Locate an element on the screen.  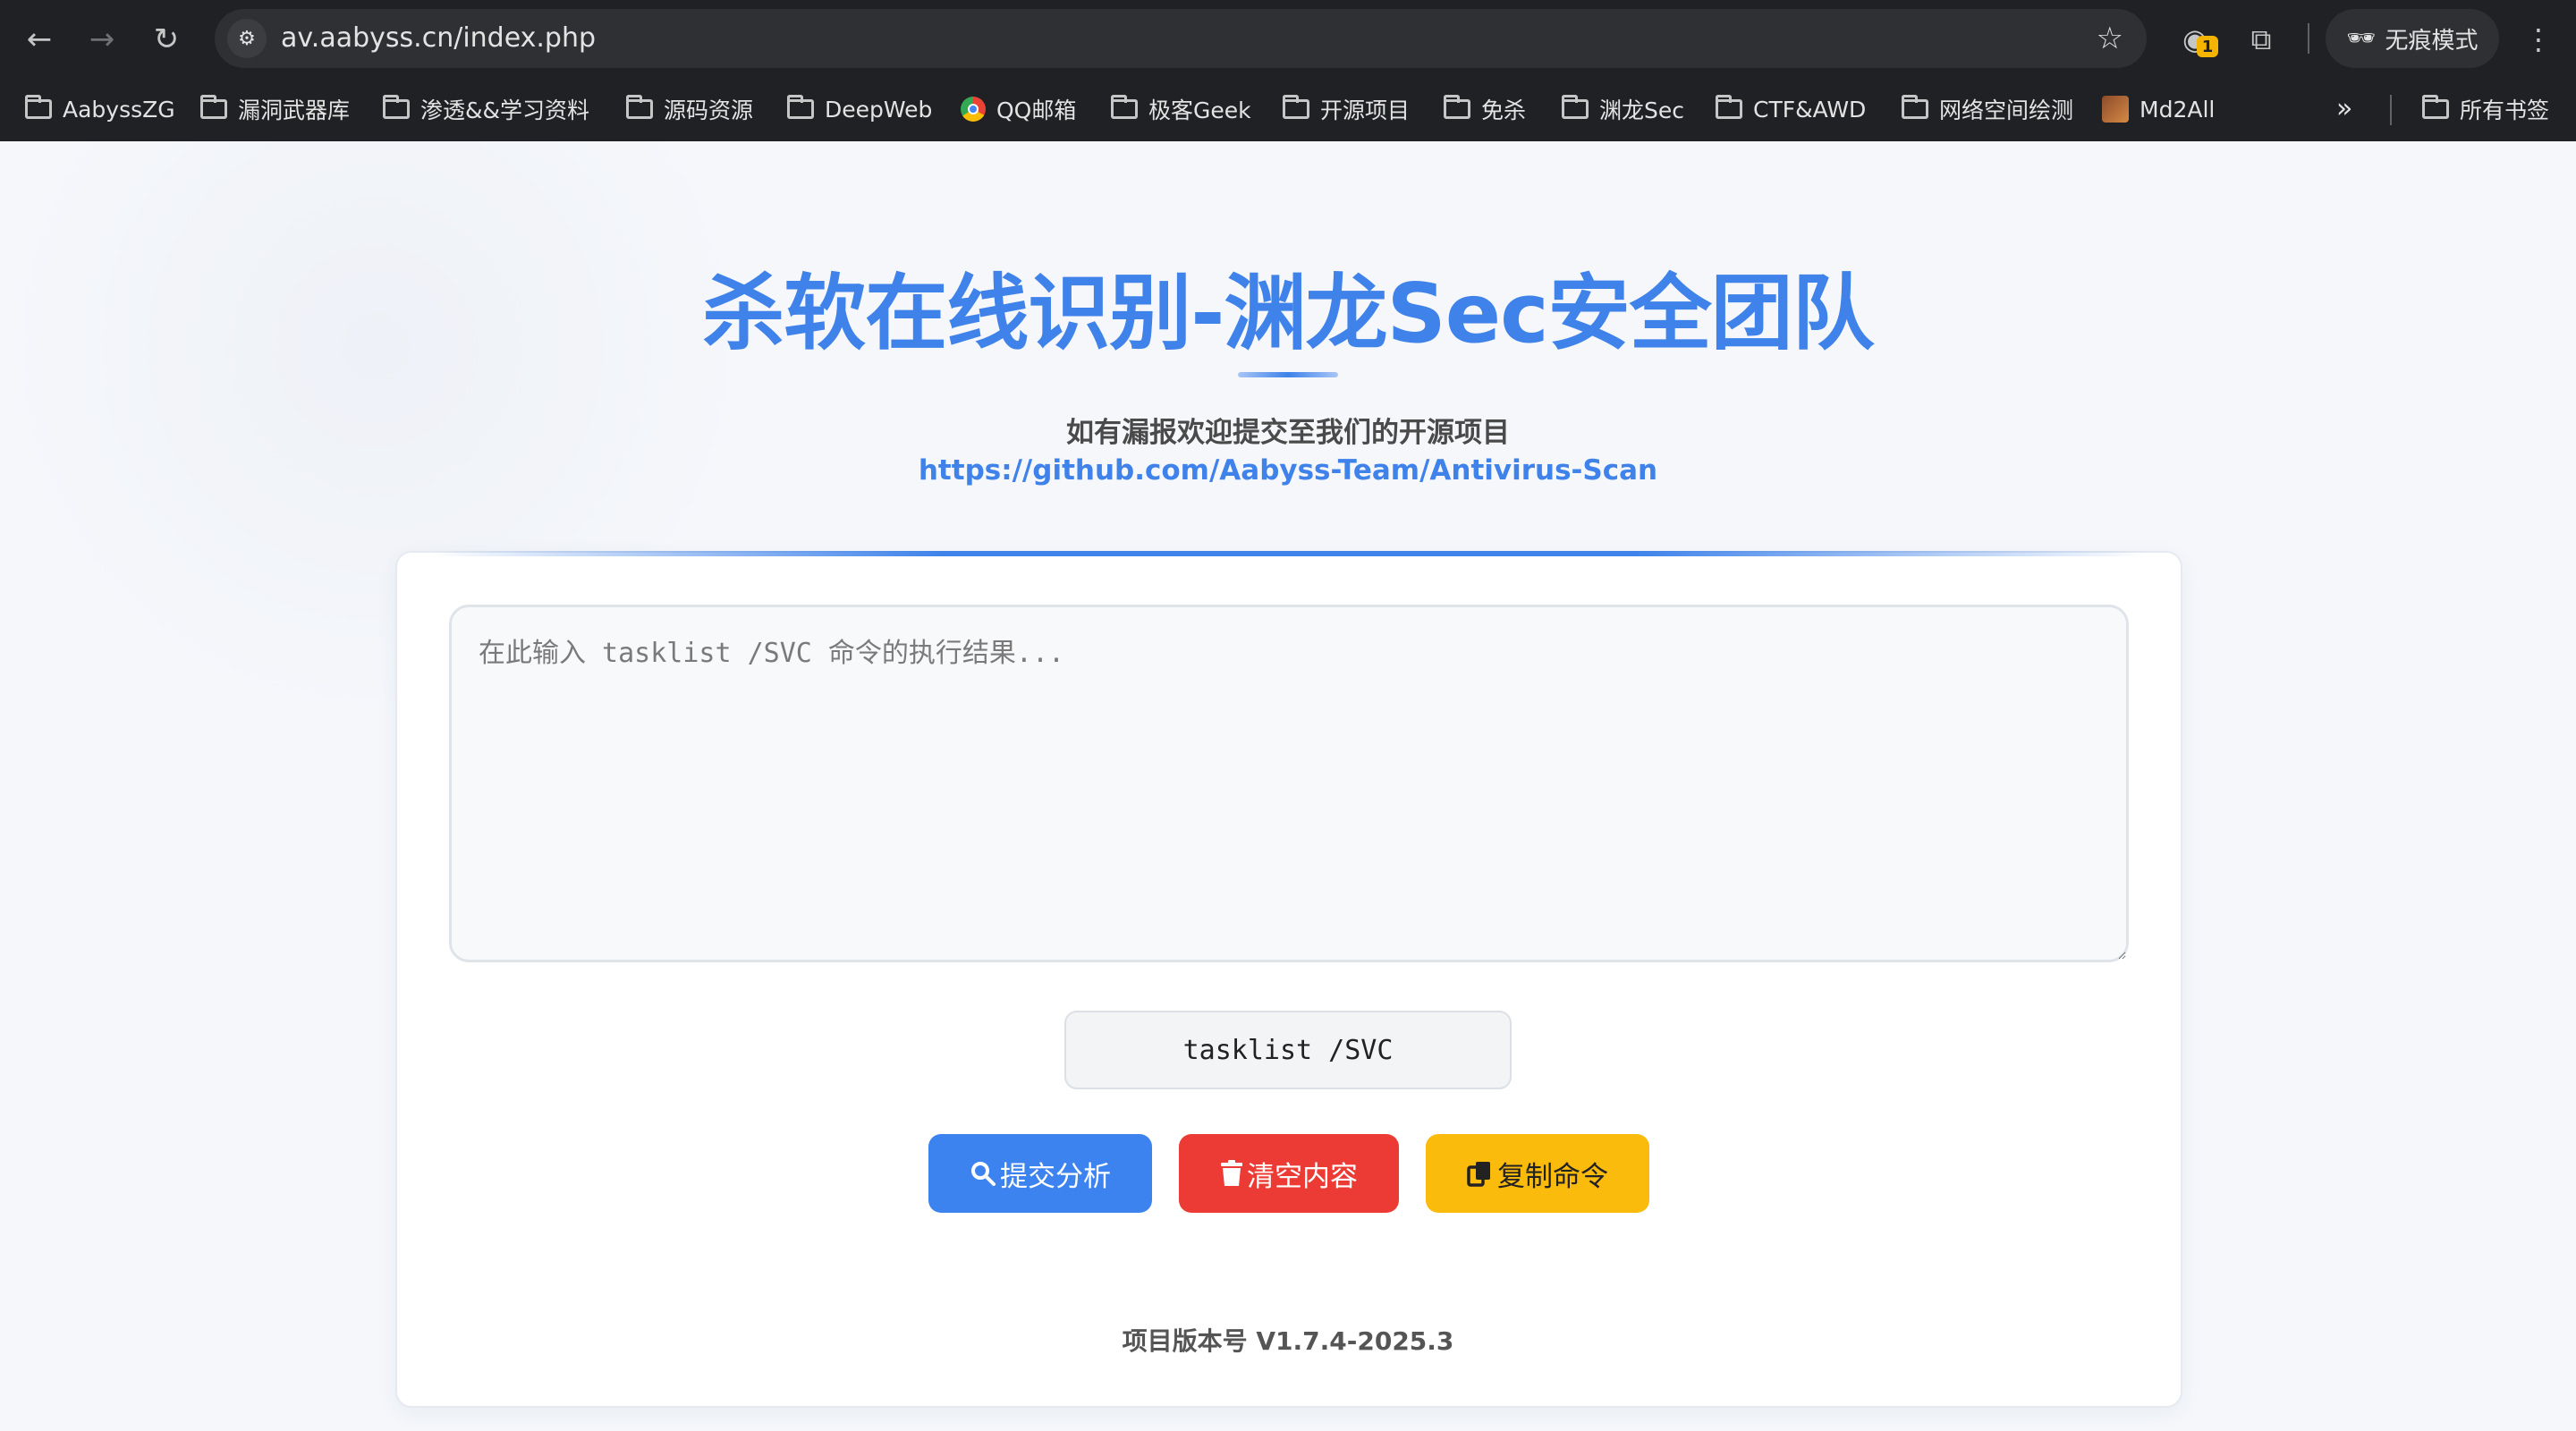
command-display: tasklist /SVC is located at coordinates (1288, 1050).